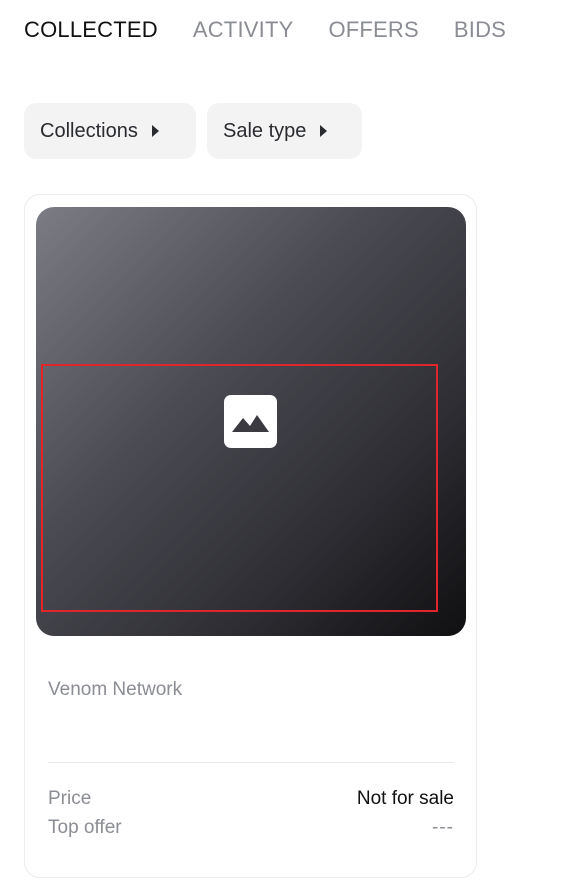  I want to click on tab-bids: BIDS, so click(480, 30).